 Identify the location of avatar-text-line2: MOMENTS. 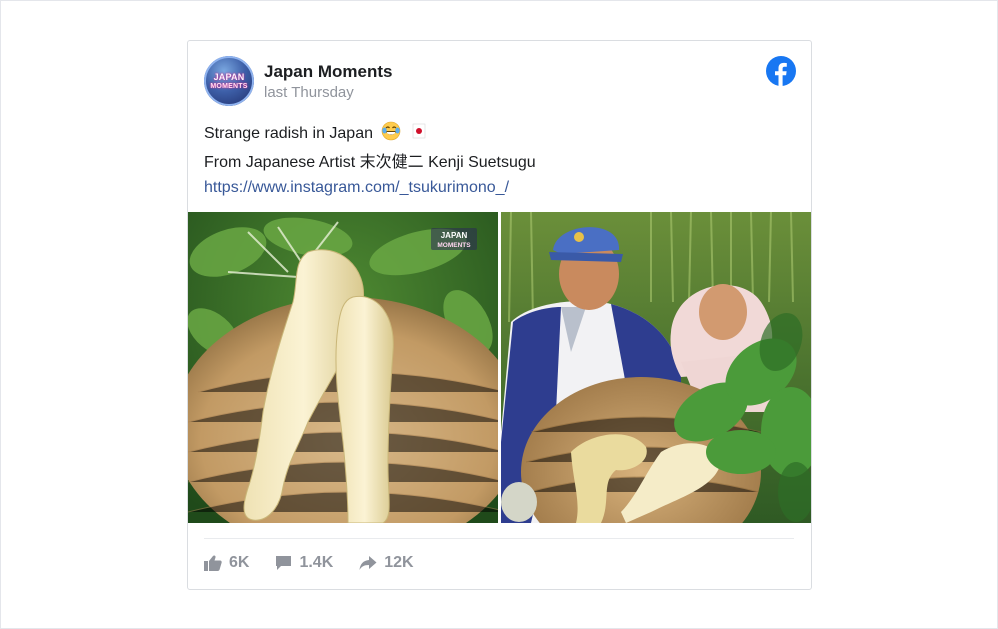
(229, 86).